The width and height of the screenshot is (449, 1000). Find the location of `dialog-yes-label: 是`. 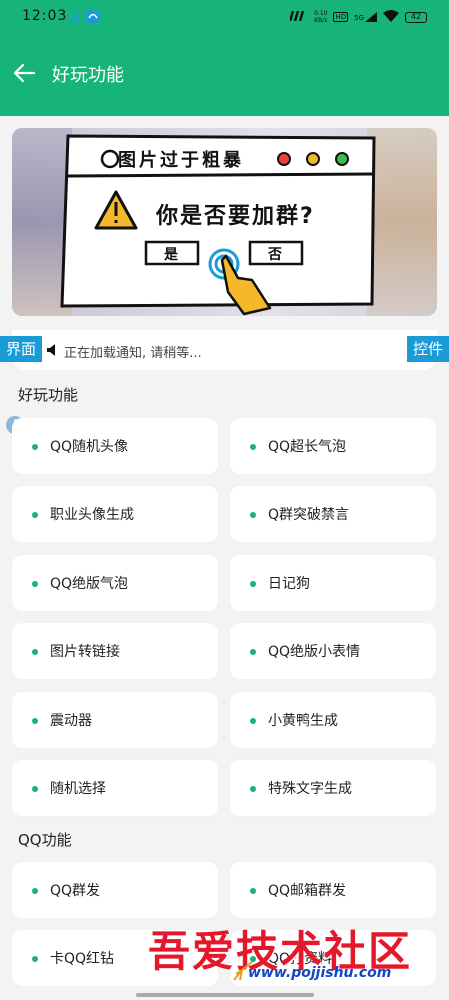

dialog-yes-label: 是 is located at coordinates (171, 255).